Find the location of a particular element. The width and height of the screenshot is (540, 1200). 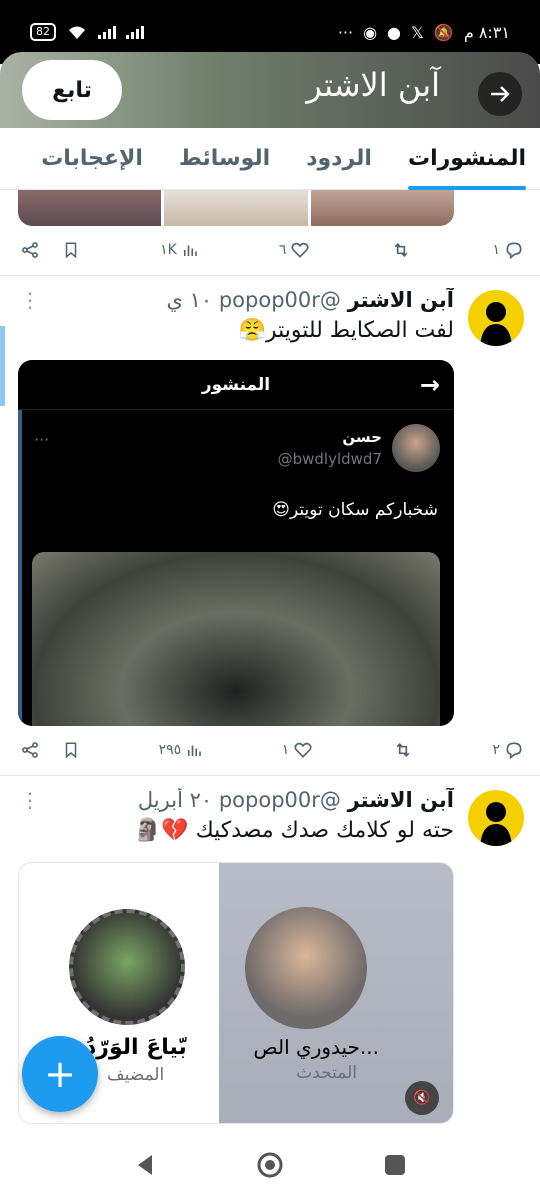

reply-button: ١ is located at coordinates (508, 250).